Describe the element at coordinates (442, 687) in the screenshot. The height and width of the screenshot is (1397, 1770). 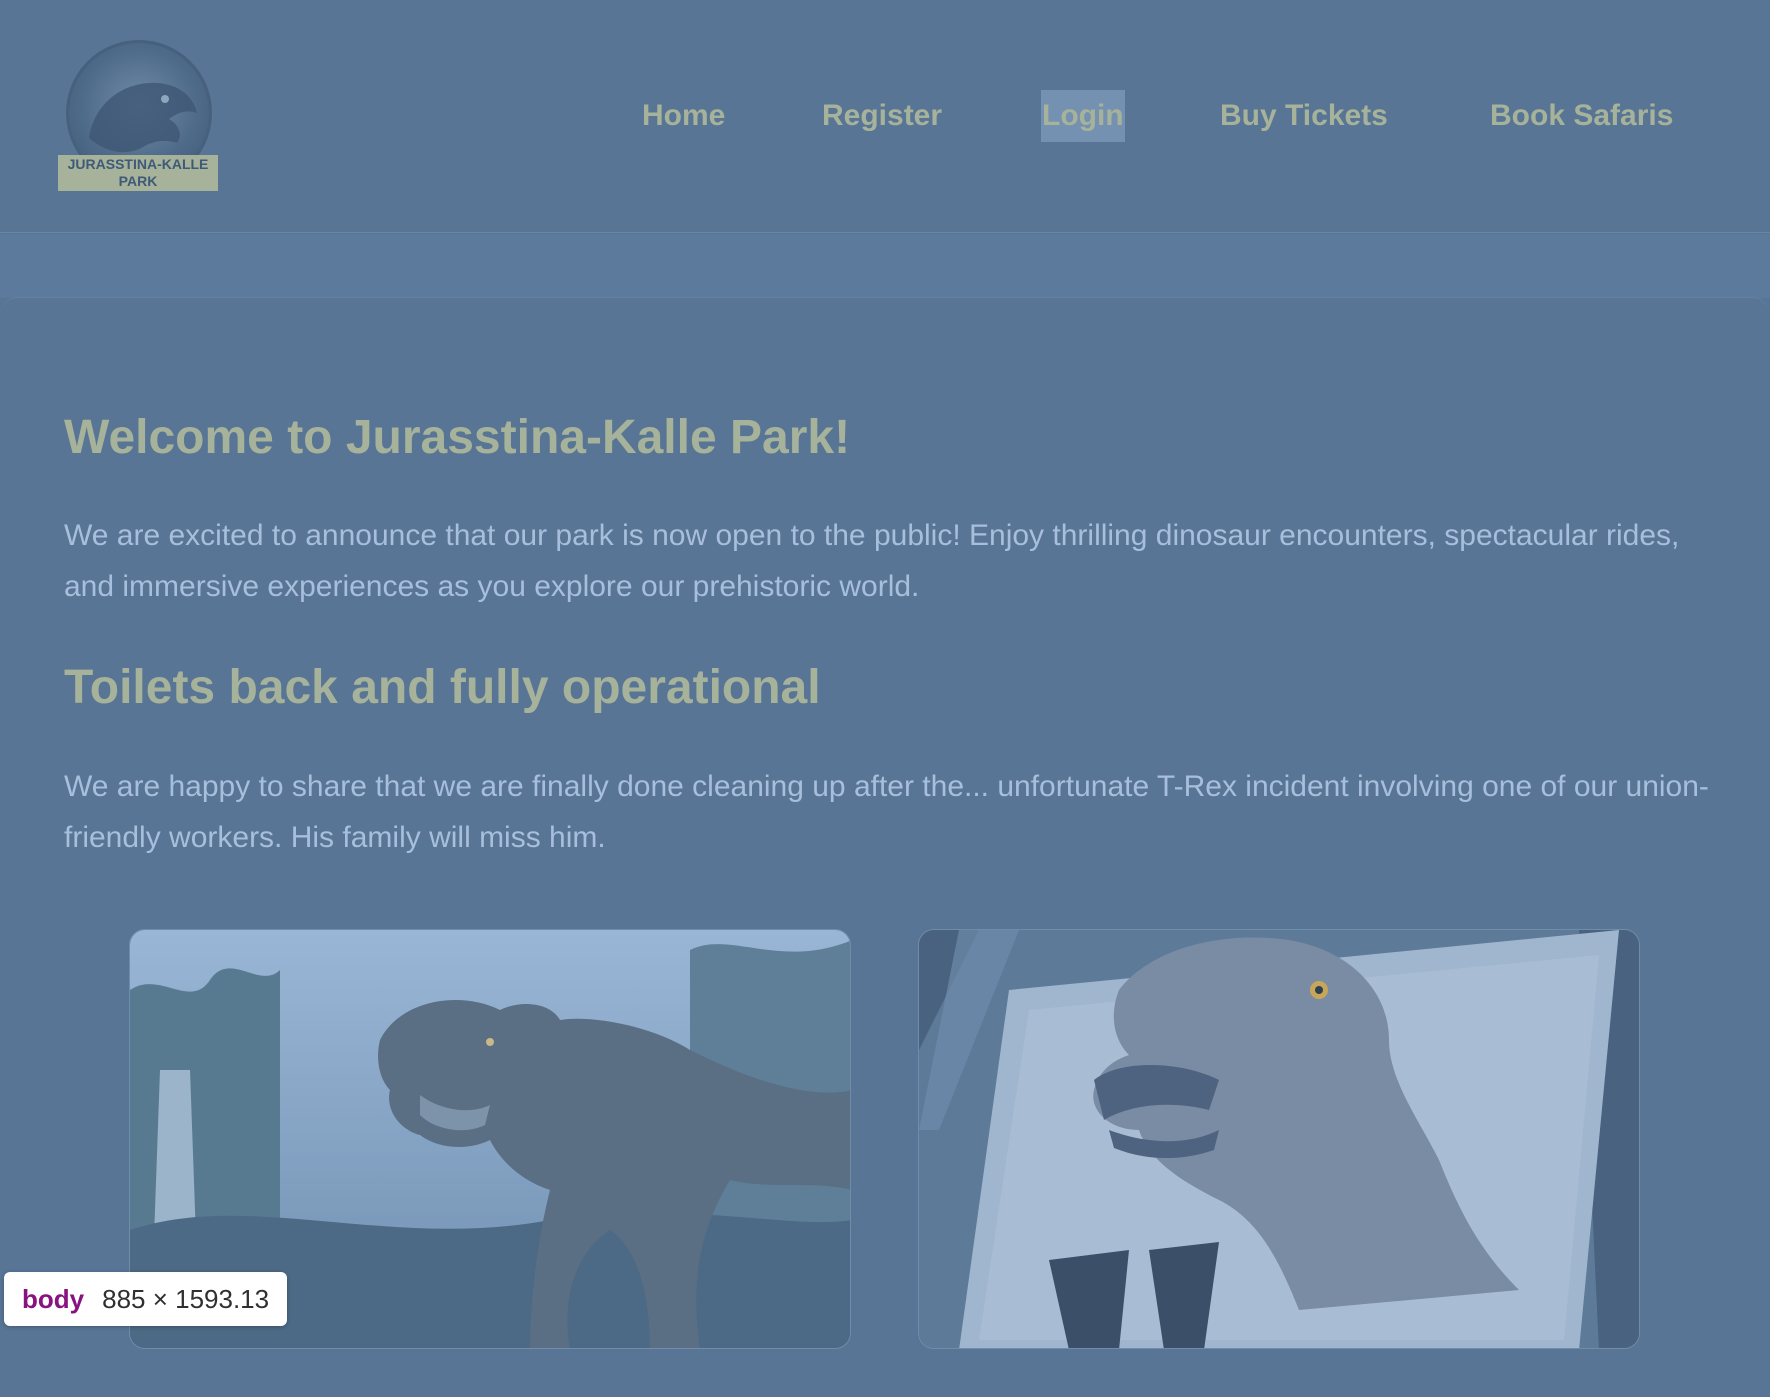
I see `news-title: Toilets back and fully operational` at that location.